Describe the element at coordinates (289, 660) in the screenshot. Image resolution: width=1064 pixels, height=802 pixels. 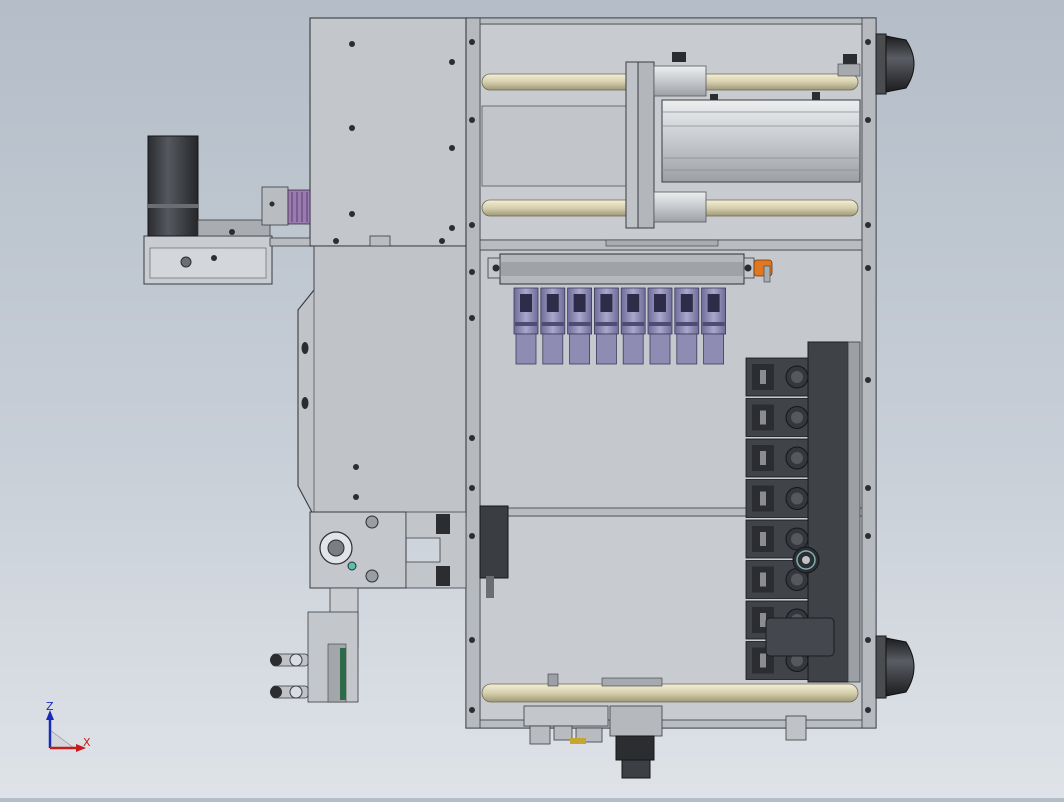
I see `push-fitting-upper` at that location.